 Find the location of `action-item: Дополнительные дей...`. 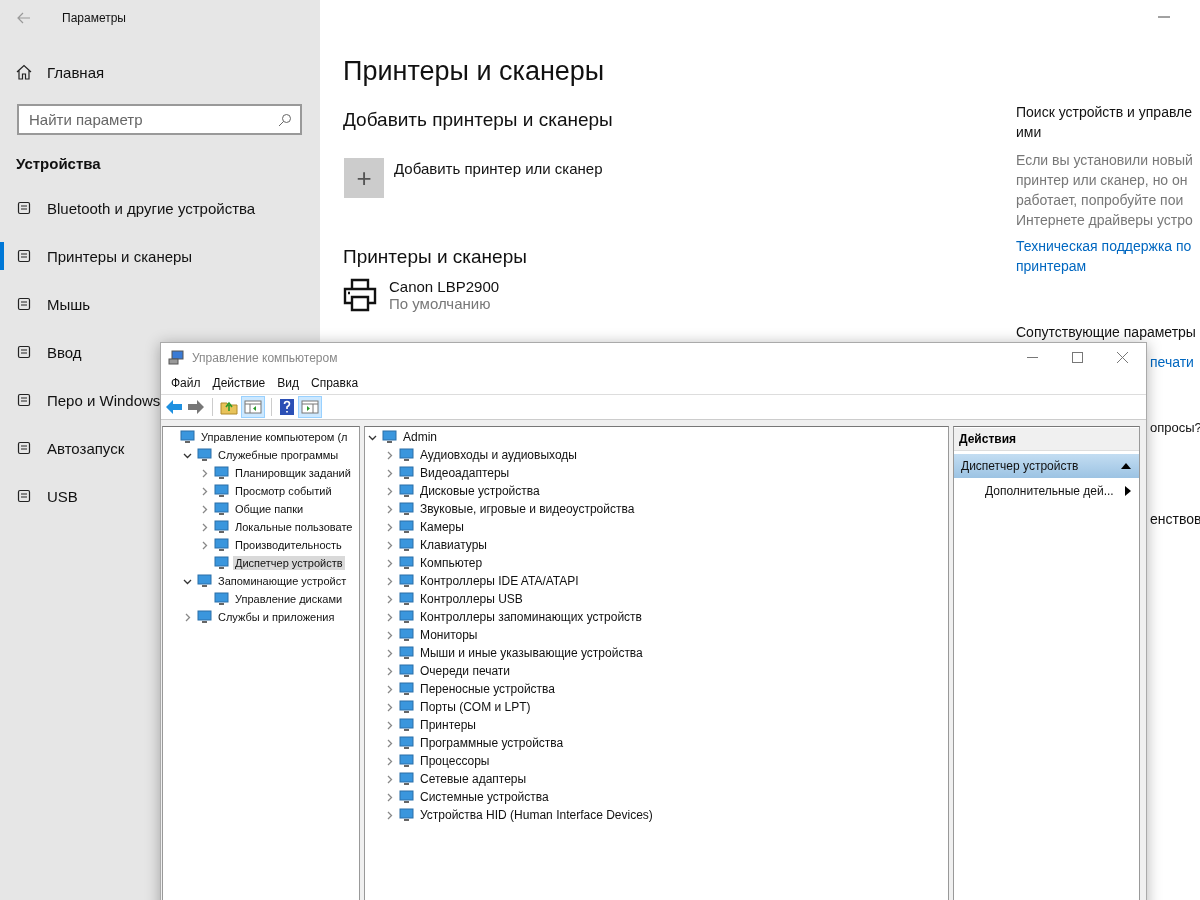

action-item: Дополнительные дей... is located at coordinates (1046, 488).